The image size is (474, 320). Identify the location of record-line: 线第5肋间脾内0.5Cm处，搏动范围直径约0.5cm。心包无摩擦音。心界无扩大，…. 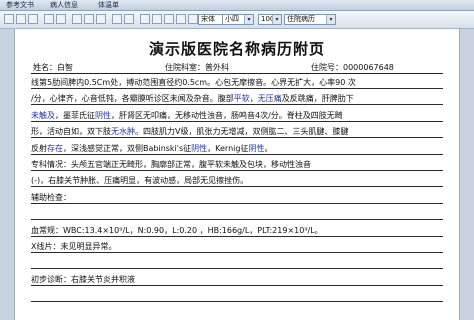
(237, 83).